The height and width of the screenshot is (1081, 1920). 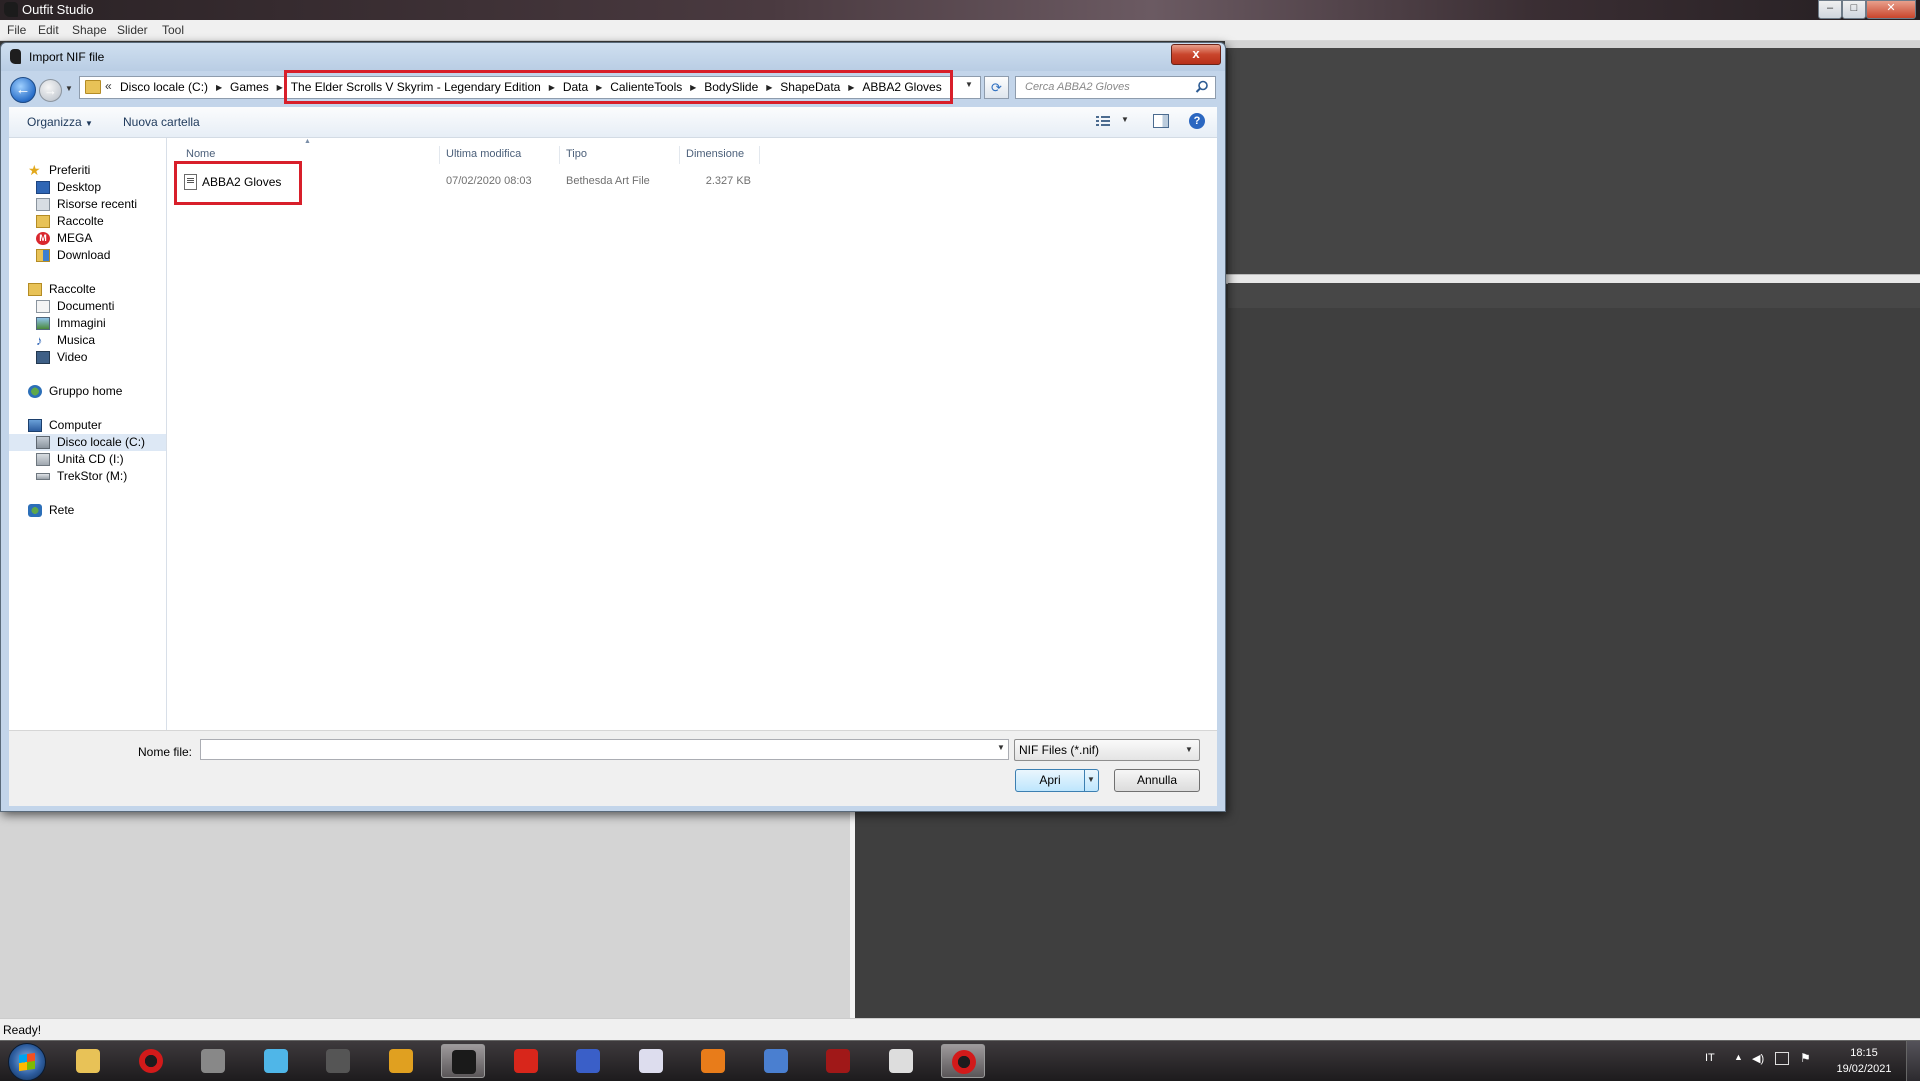 I want to click on nav-videos: Video, so click(x=87, y=357).